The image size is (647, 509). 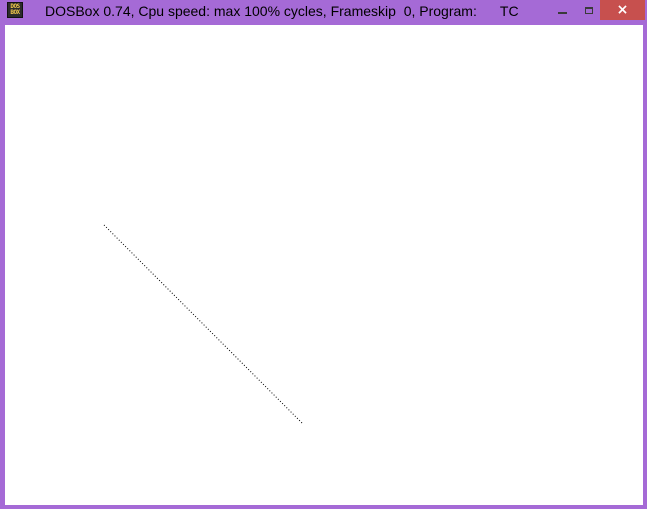 I want to click on minimize-button, so click(x=562, y=10).